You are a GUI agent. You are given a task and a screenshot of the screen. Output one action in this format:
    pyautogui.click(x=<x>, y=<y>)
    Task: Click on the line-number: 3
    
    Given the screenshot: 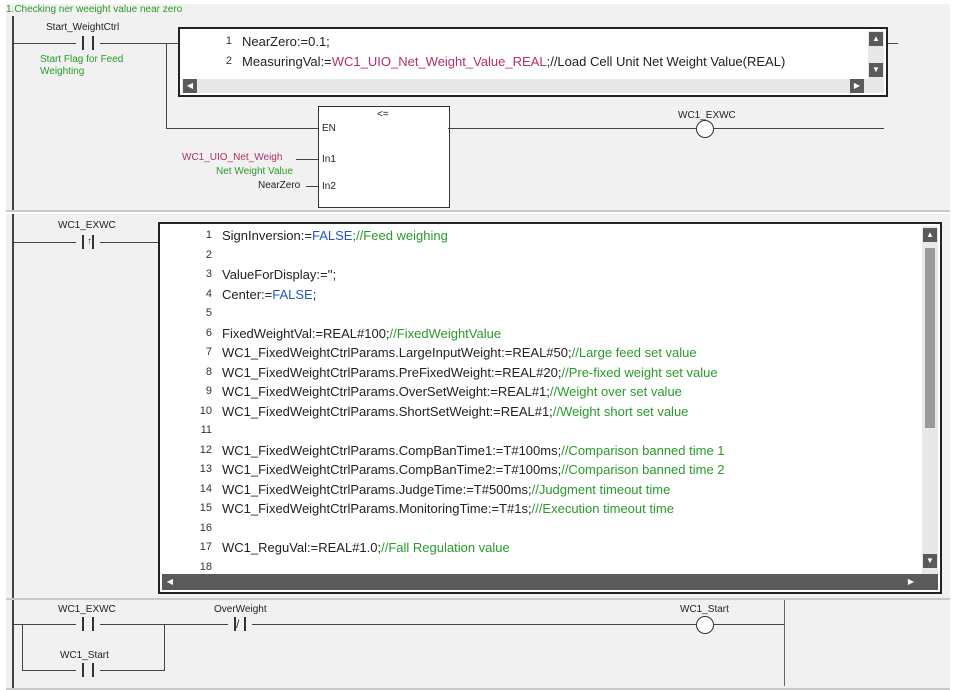 What is the action you would take?
    pyautogui.click(x=208, y=274)
    